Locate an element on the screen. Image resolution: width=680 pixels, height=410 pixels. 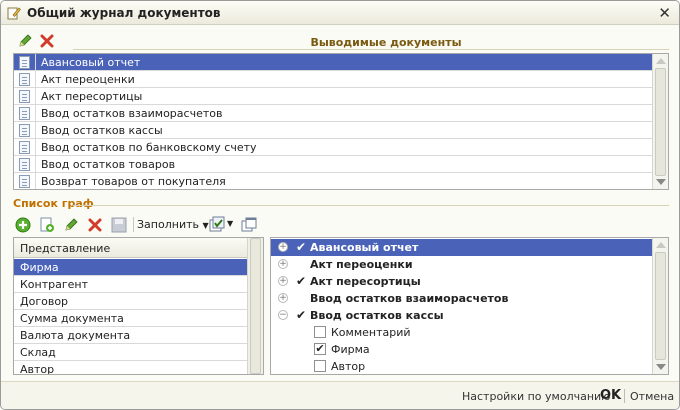
document-row: Авансовый отчет is located at coordinates (333, 62).